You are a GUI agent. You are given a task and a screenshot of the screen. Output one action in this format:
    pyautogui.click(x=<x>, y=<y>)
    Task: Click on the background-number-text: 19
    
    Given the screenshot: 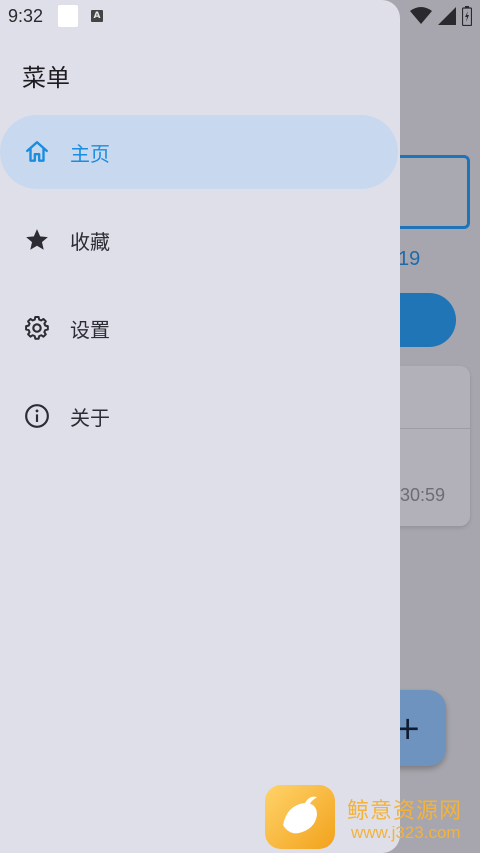 What is the action you would take?
    pyautogui.click(x=409, y=259)
    